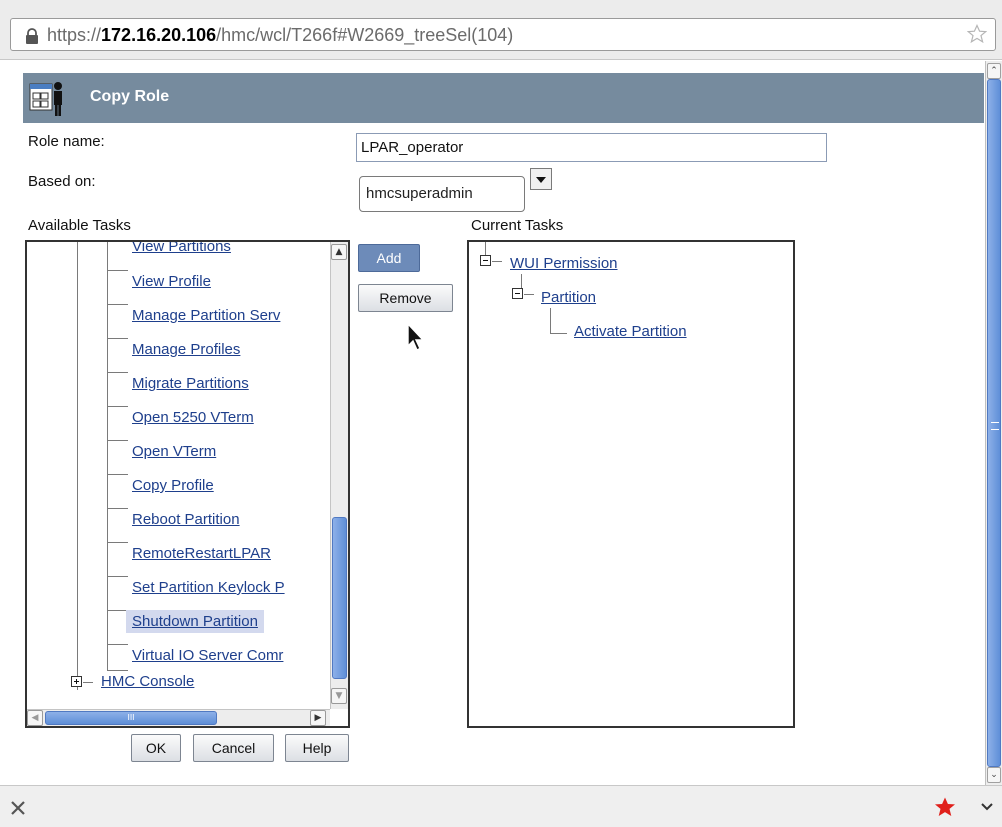 This screenshot has height=827, width=1002. I want to click on add-button: Add, so click(389, 258).